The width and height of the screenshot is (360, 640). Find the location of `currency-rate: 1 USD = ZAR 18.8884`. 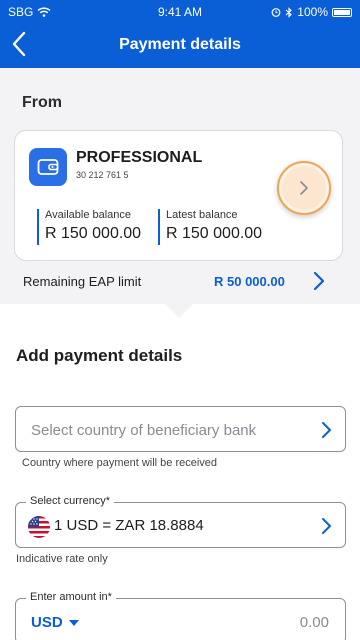

currency-rate: 1 USD = ZAR 18.8884 is located at coordinates (129, 525).